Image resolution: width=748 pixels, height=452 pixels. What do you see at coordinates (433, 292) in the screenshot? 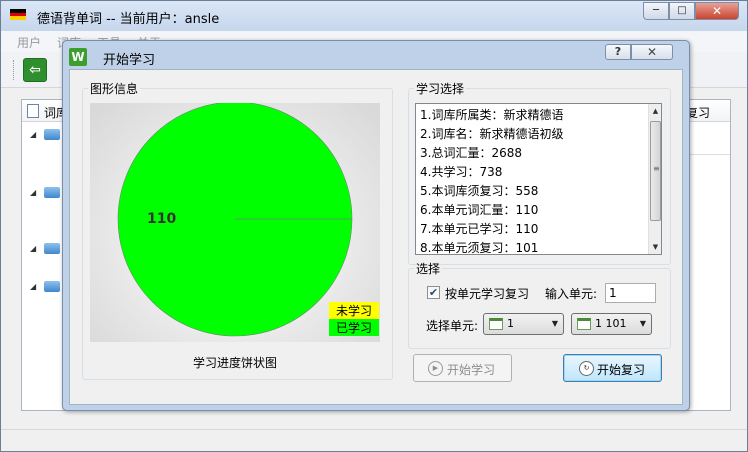
I see `review-by-unit-checkbox: ✔` at bounding box center [433, 292].